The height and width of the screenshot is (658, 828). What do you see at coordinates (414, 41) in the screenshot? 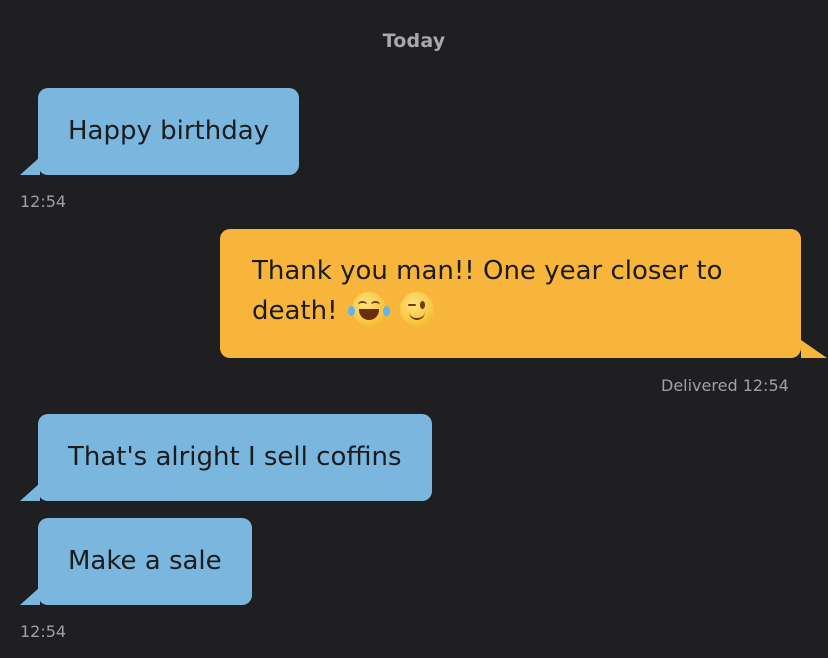
I see `day-separator: Today` at bounding box center [414, 41].